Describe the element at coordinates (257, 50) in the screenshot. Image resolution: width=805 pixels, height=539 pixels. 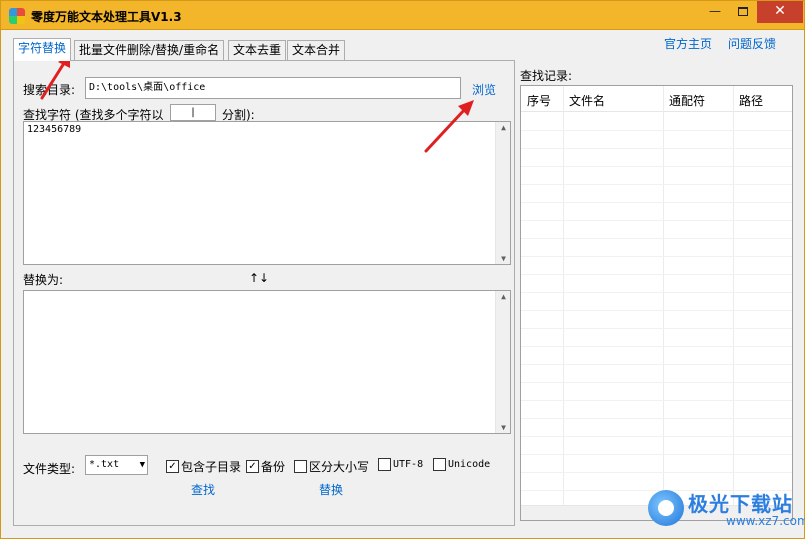
I see `tab-dedupe: 文本去重` at that location.